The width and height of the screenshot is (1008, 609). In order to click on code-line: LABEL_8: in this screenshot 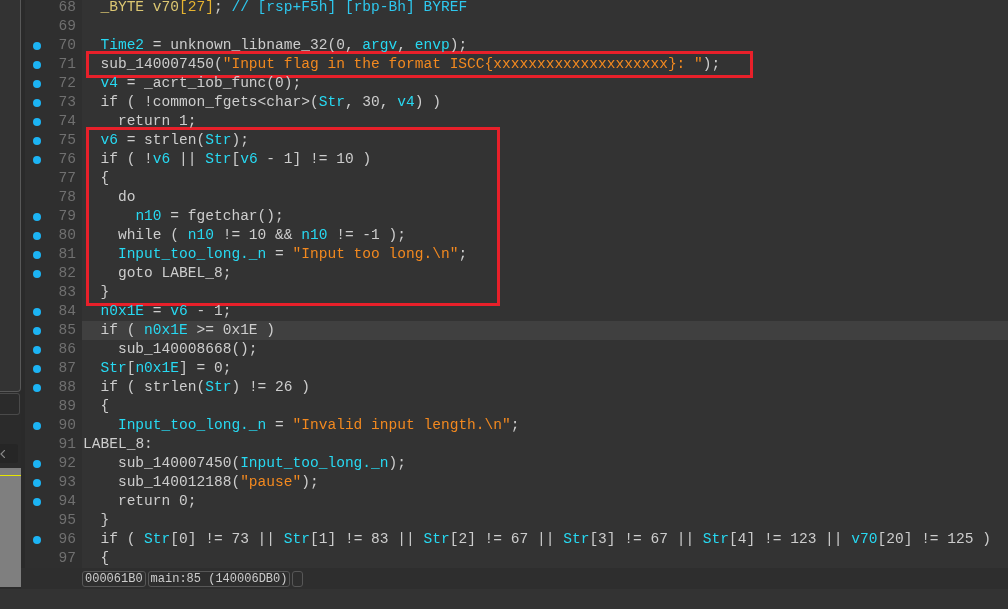, I will do `click(118, 444)`.